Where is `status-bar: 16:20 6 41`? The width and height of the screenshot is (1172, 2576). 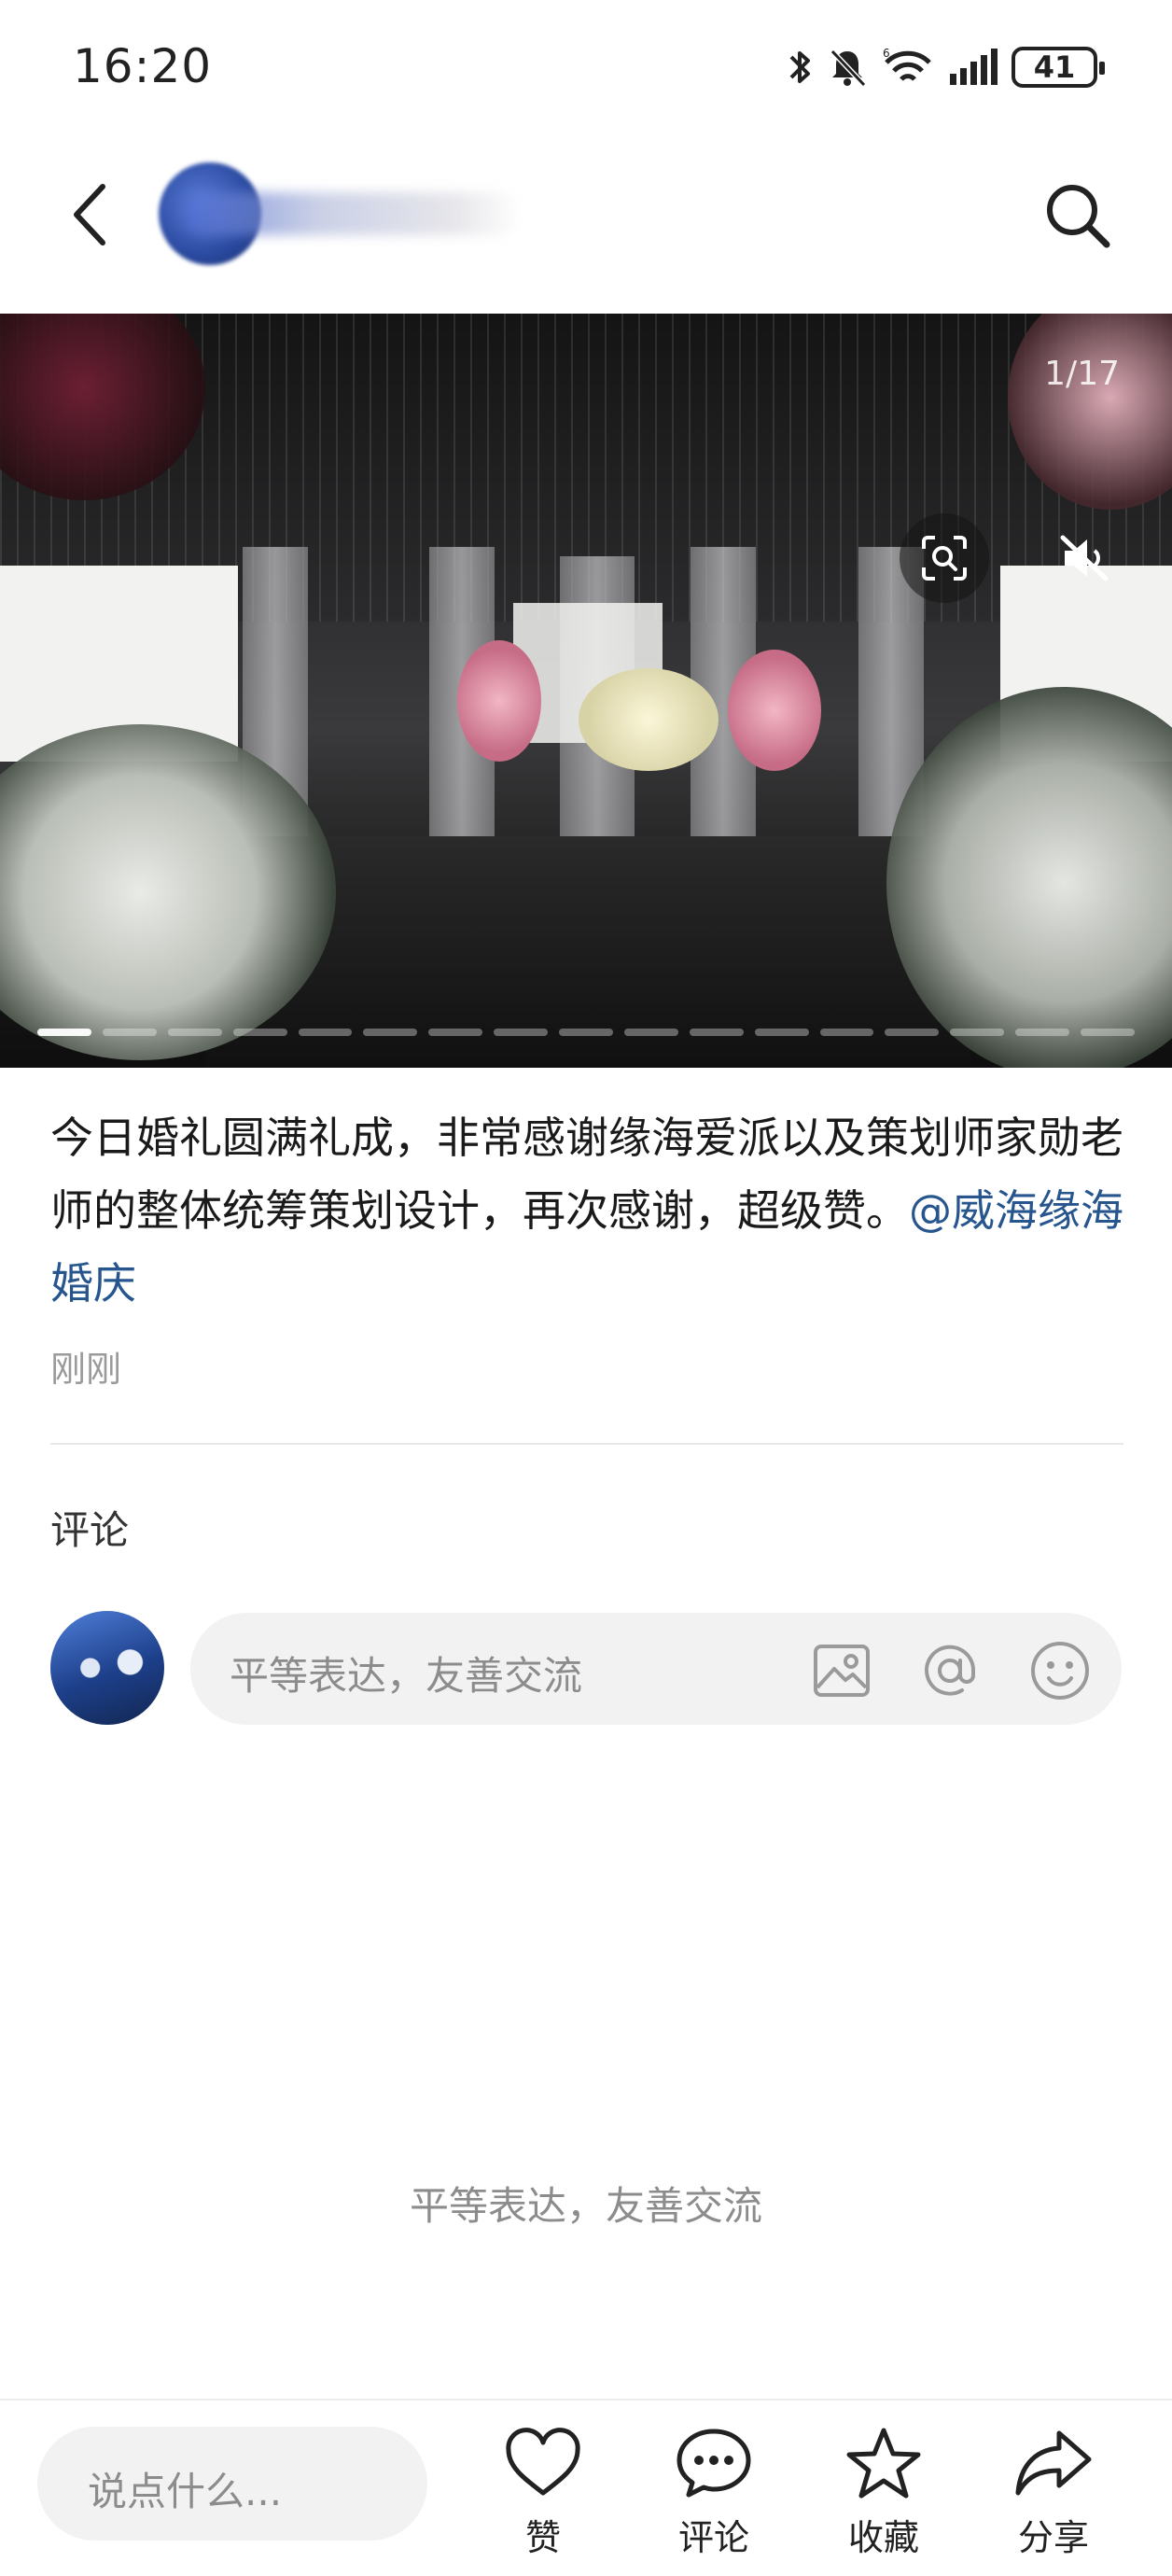 status-bar: 16:20 6 41 is located at coordinates (586, 65).